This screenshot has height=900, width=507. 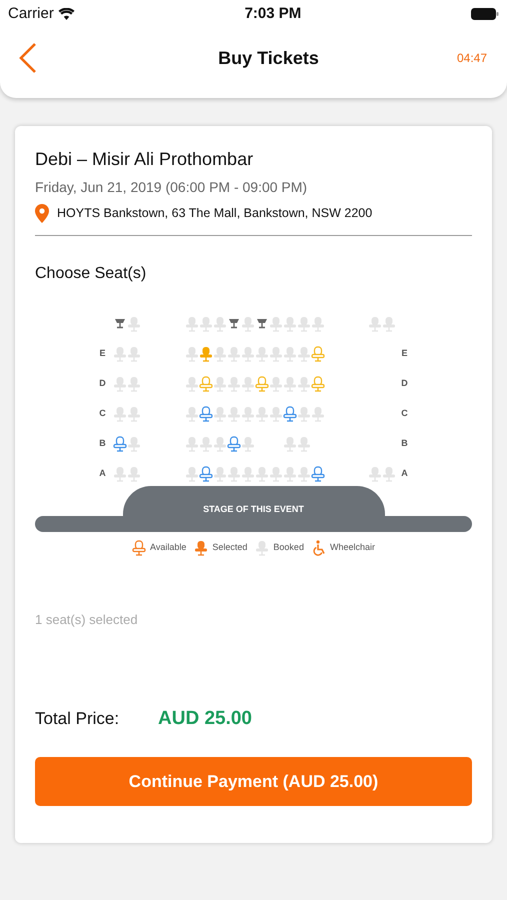 What do you see at coordinates (404, 383) in the screenshot?
I see `row-label: D` at bounding box center [404, 383].